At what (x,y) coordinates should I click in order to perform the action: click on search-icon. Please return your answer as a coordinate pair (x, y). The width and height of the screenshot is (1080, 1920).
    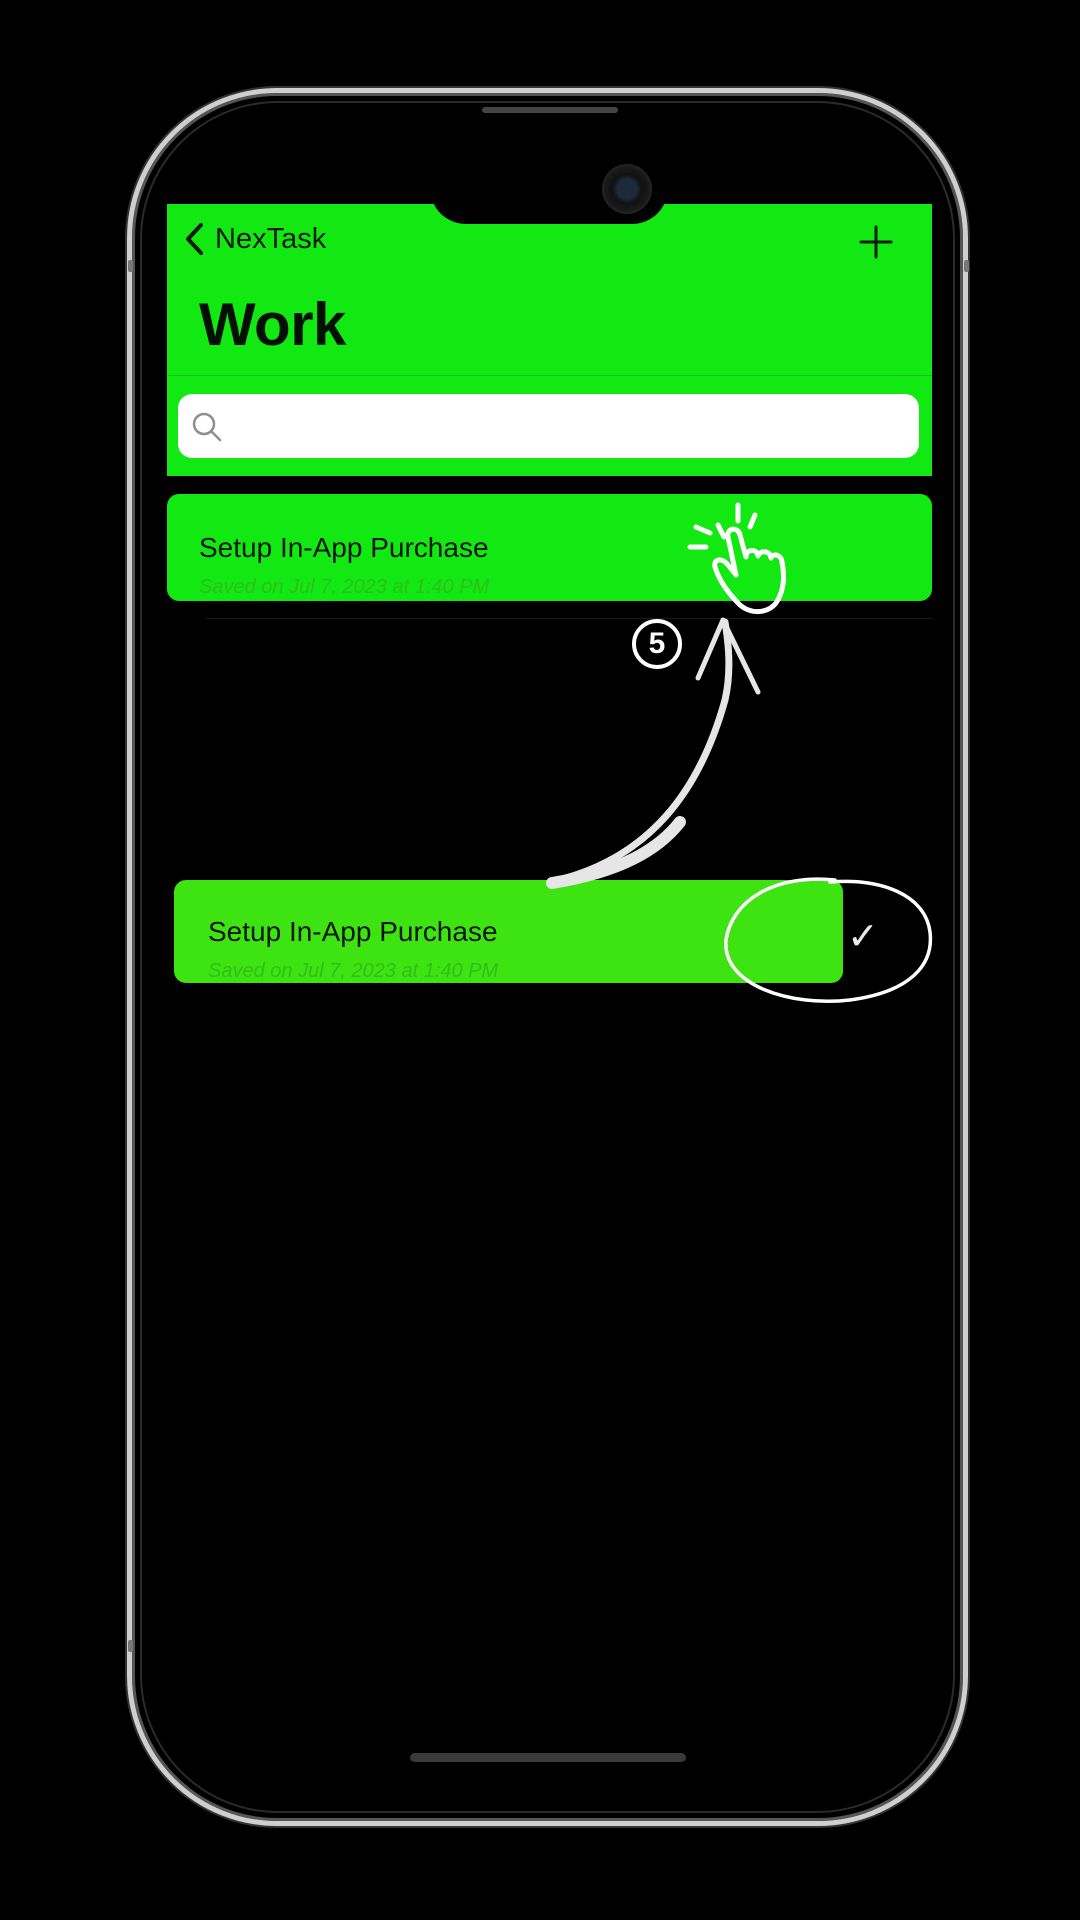
    Looking at the image, I should click on (207, 427).